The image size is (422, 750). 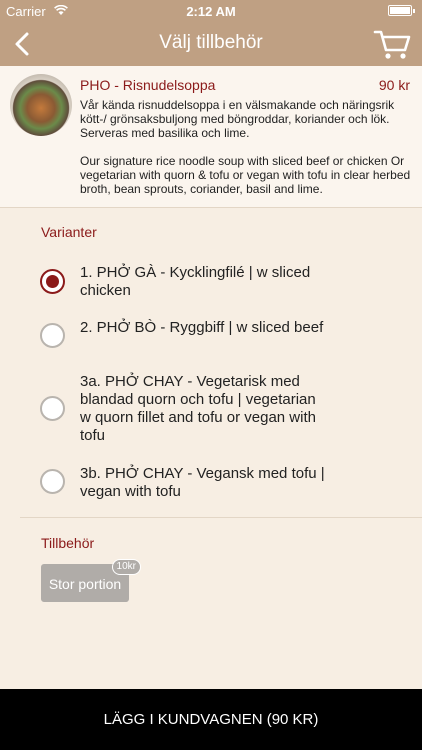 I want to click on status-bar: Carrier 2:12 AM, so click(x=211, y=11).